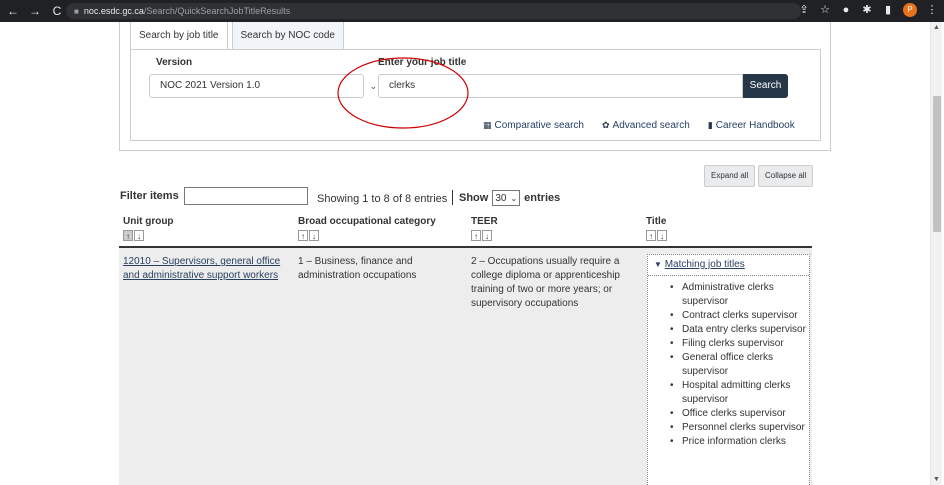  What do you see at coordinates (735, 428) in the screenshot?
I see `list-item: Personnel clerks supervisor` at bounding box center [735, 428].